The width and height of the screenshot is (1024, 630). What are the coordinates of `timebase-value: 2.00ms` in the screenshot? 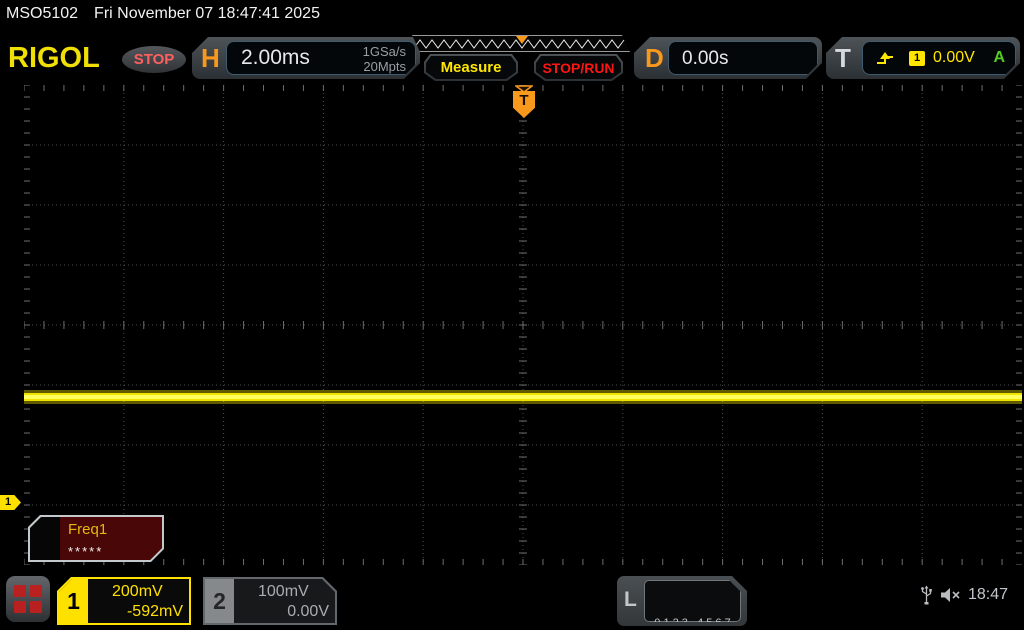 It's located at (275, 57).